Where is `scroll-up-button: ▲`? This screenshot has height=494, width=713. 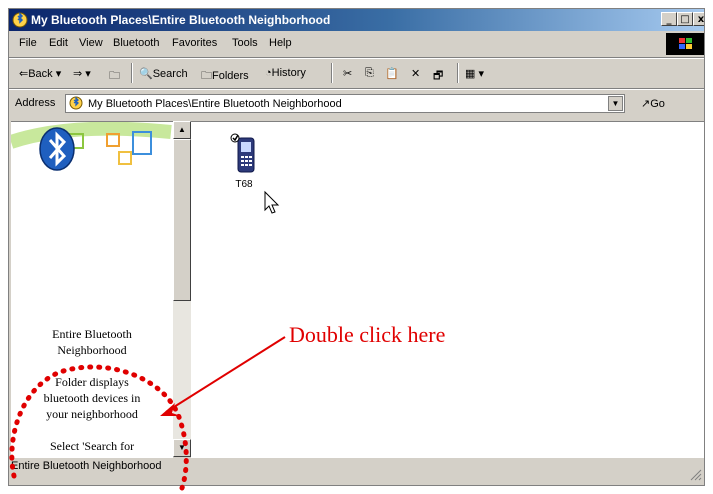 scroll-up-button: ▲ is located at coordinates (182, 130).